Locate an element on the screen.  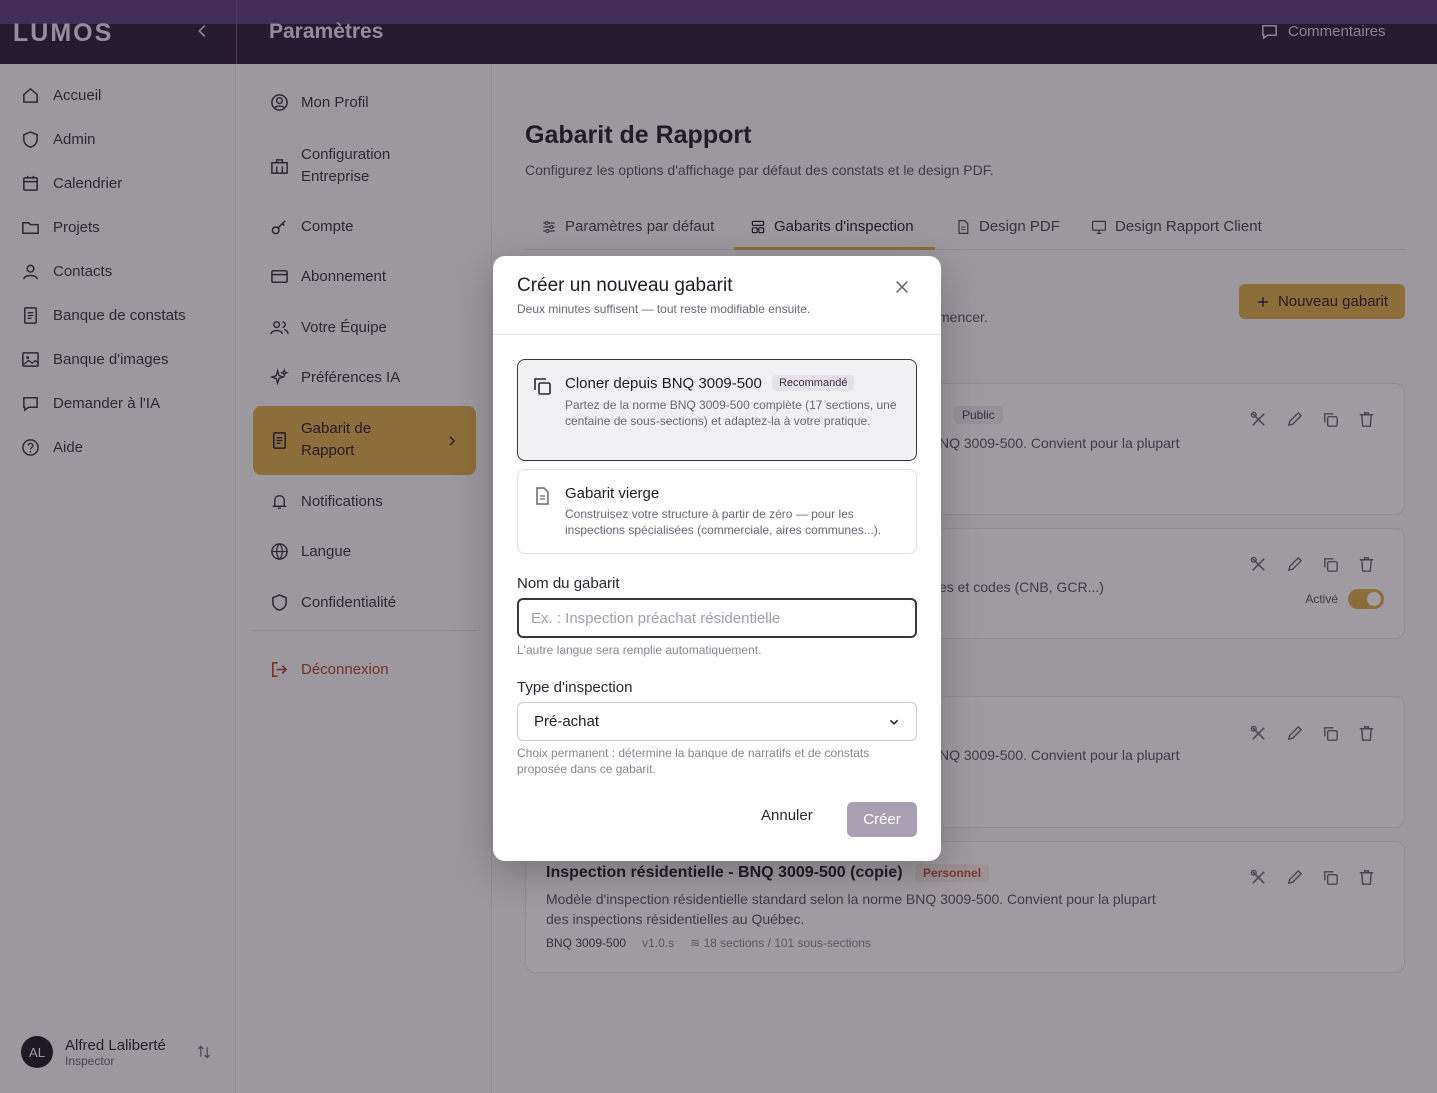
dialog-title: Créer un nouveau gabarit is located at coordinates (625, 285).